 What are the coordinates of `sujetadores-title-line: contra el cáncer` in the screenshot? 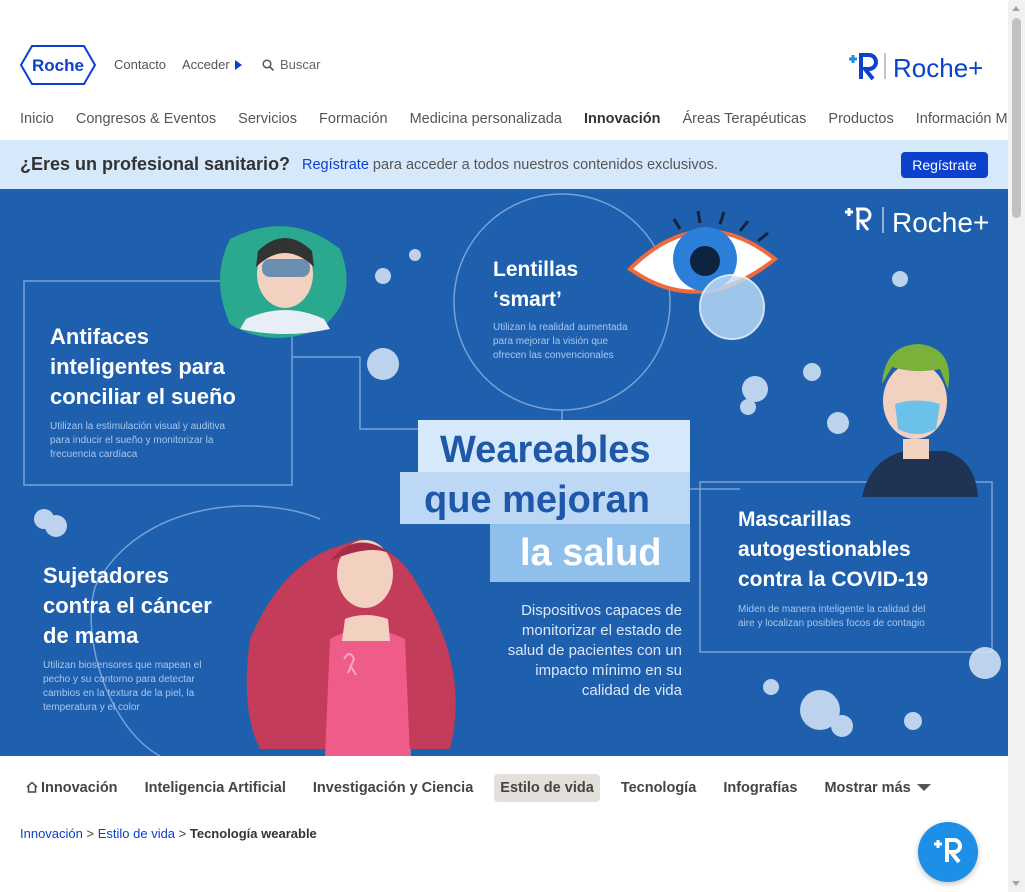 It's located at (127, 605).